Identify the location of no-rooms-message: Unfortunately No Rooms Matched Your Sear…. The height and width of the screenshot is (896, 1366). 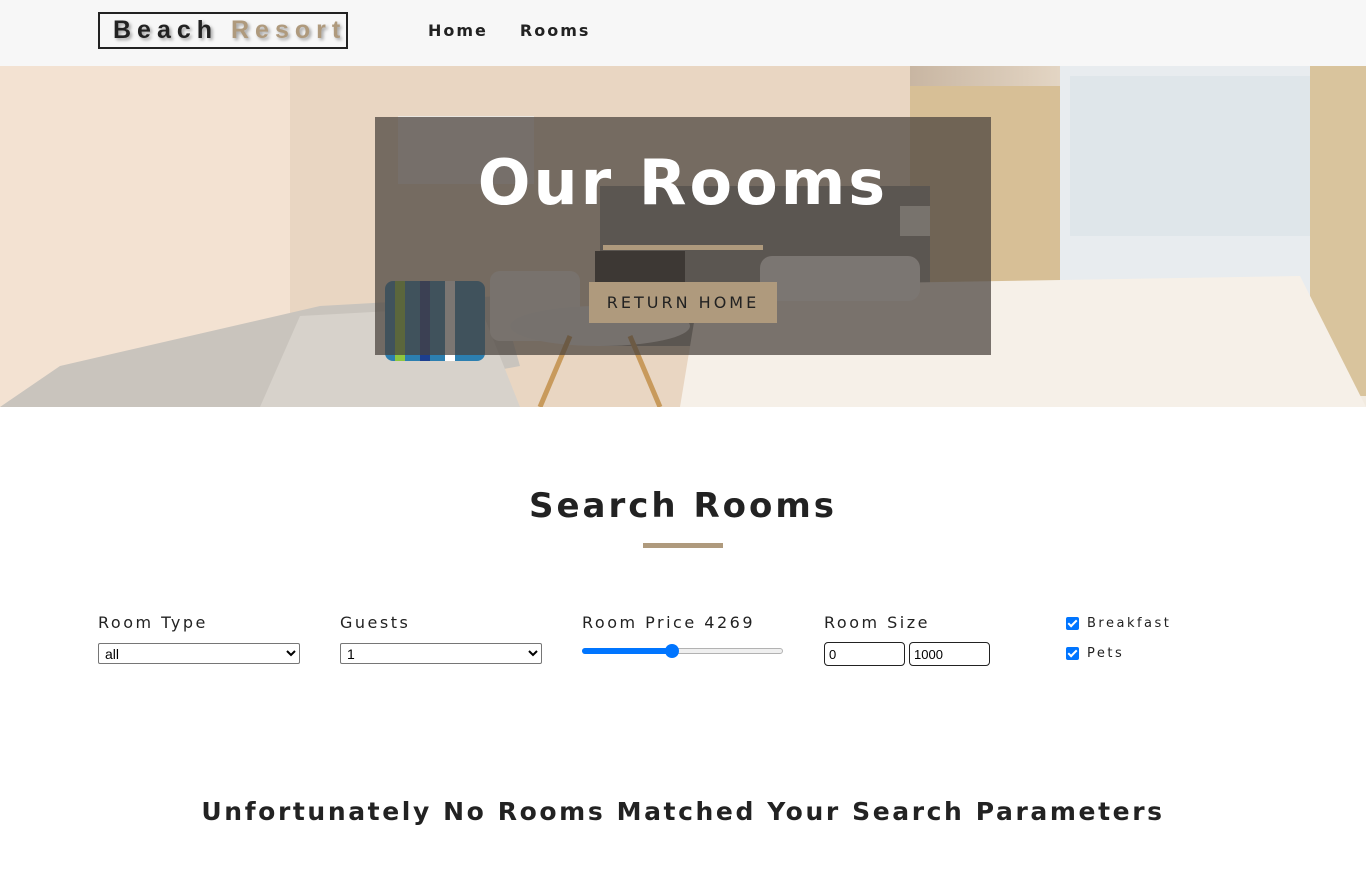
(683, 811).